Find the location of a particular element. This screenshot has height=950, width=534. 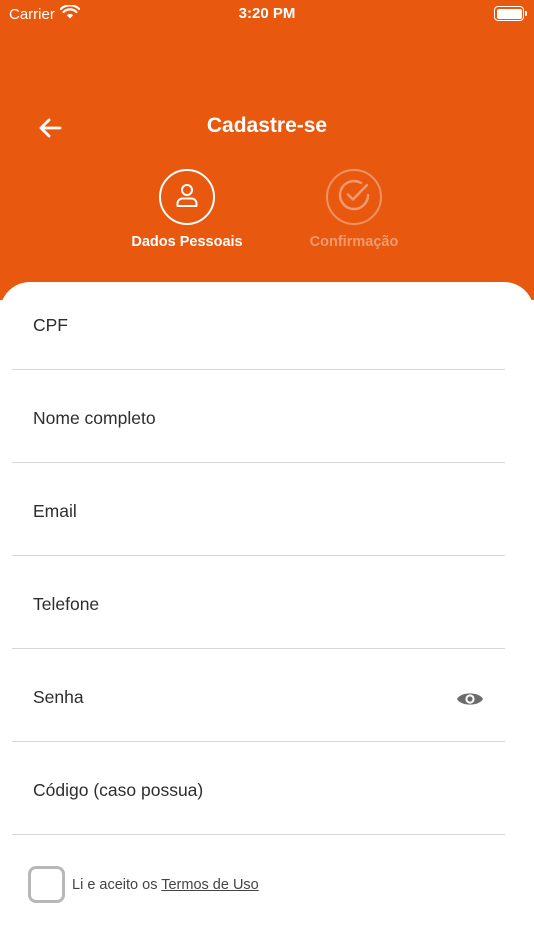

email-field: Email is located at coordinates (258, 509).